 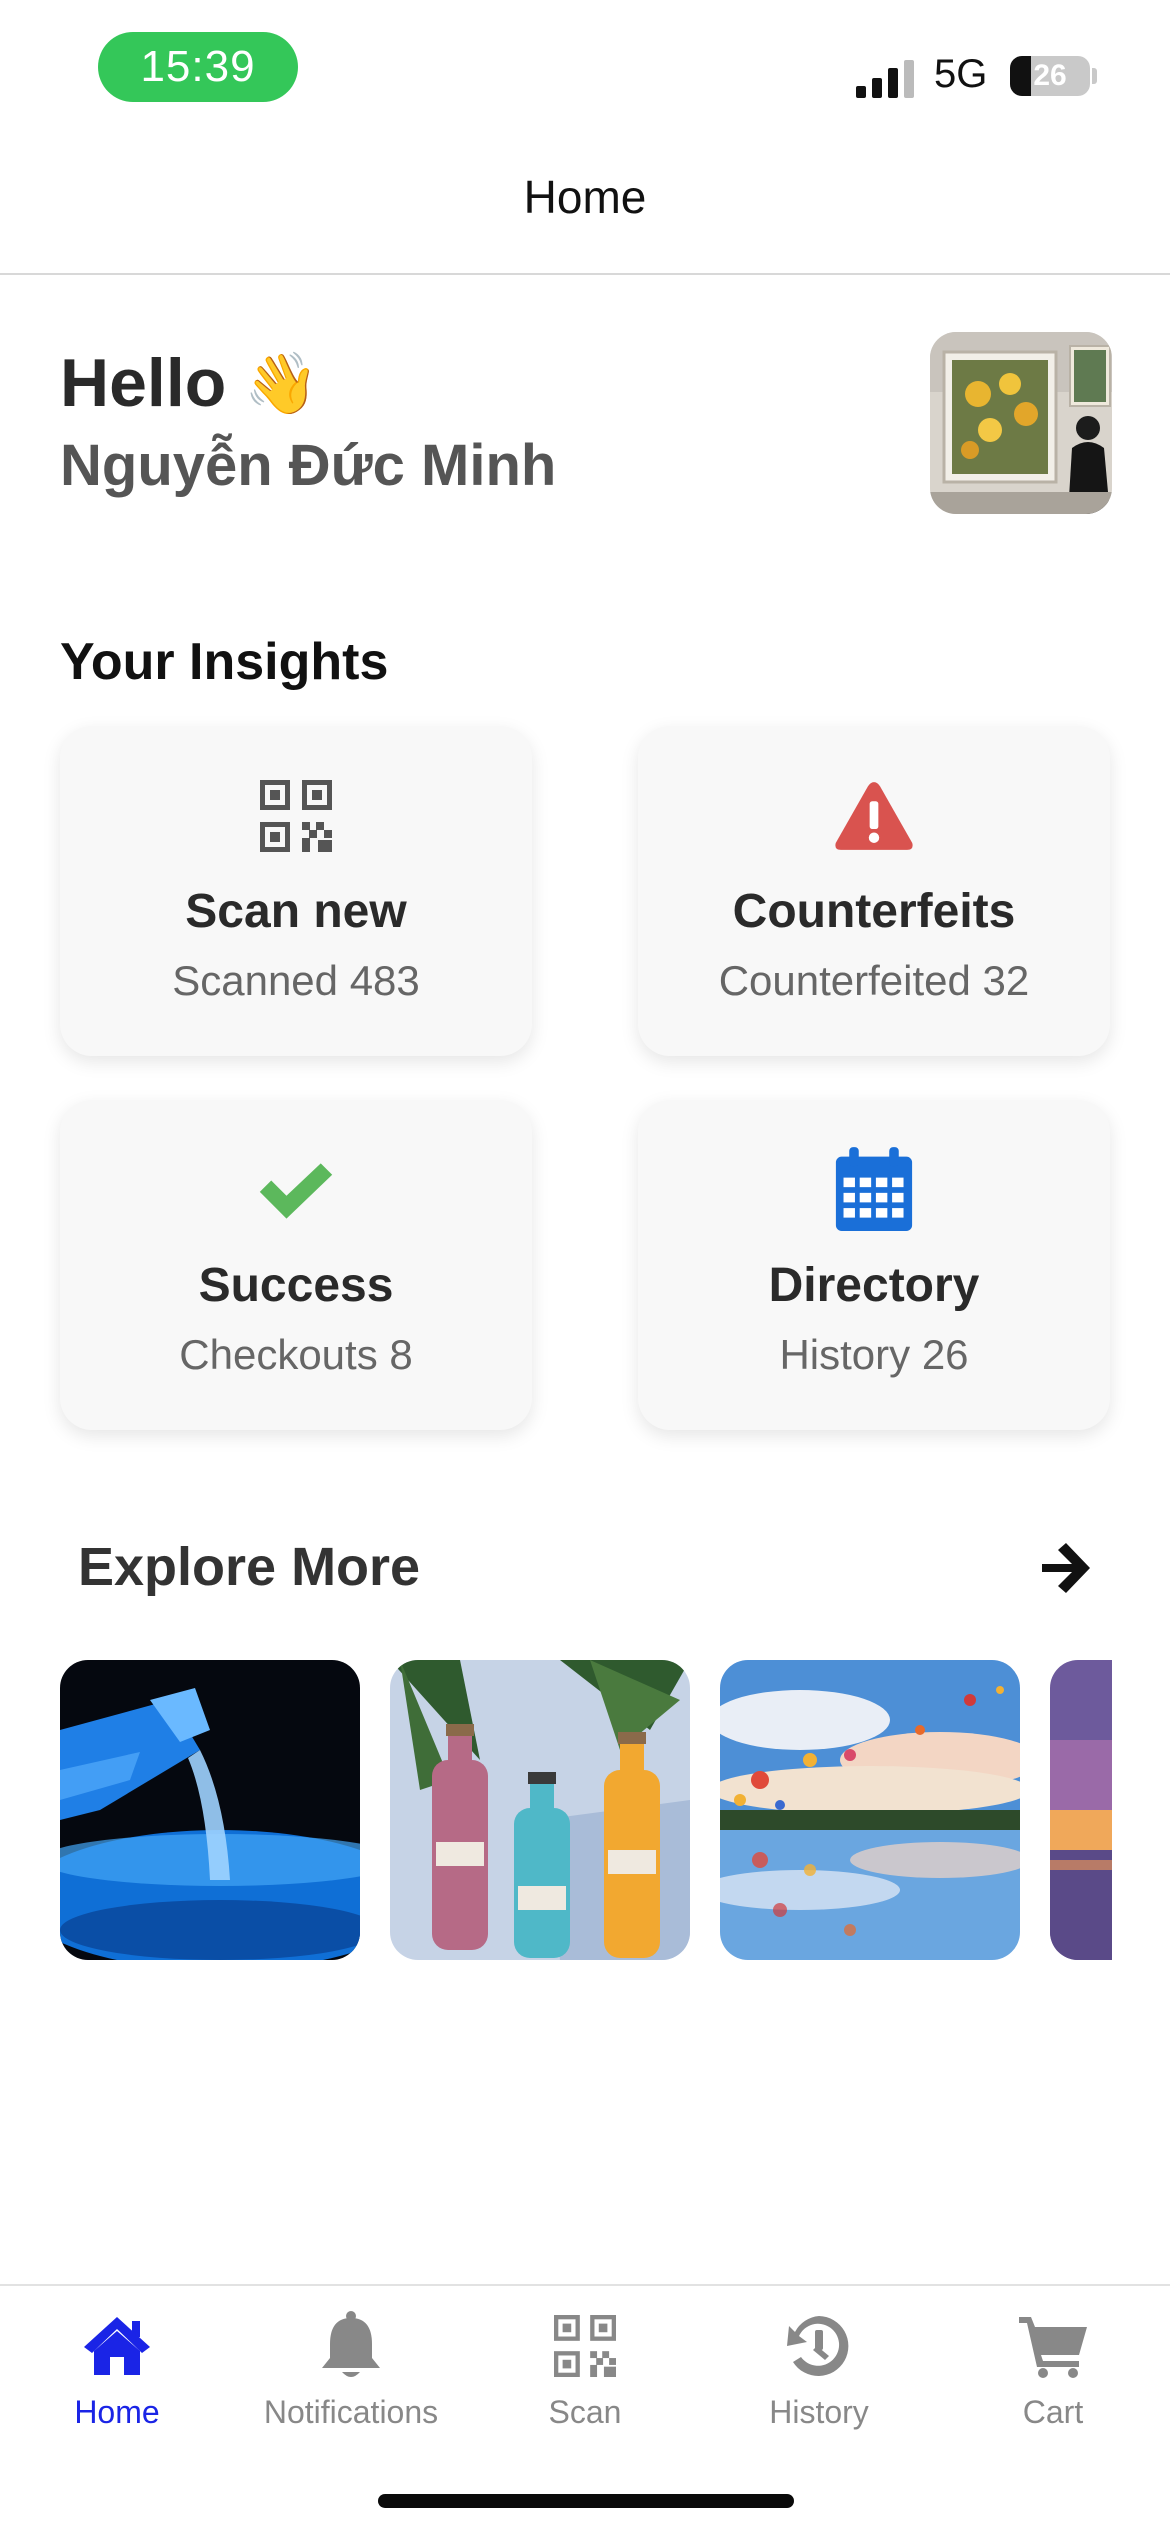 I want to click on card-title: Directory, so click(x=874, y=1285).